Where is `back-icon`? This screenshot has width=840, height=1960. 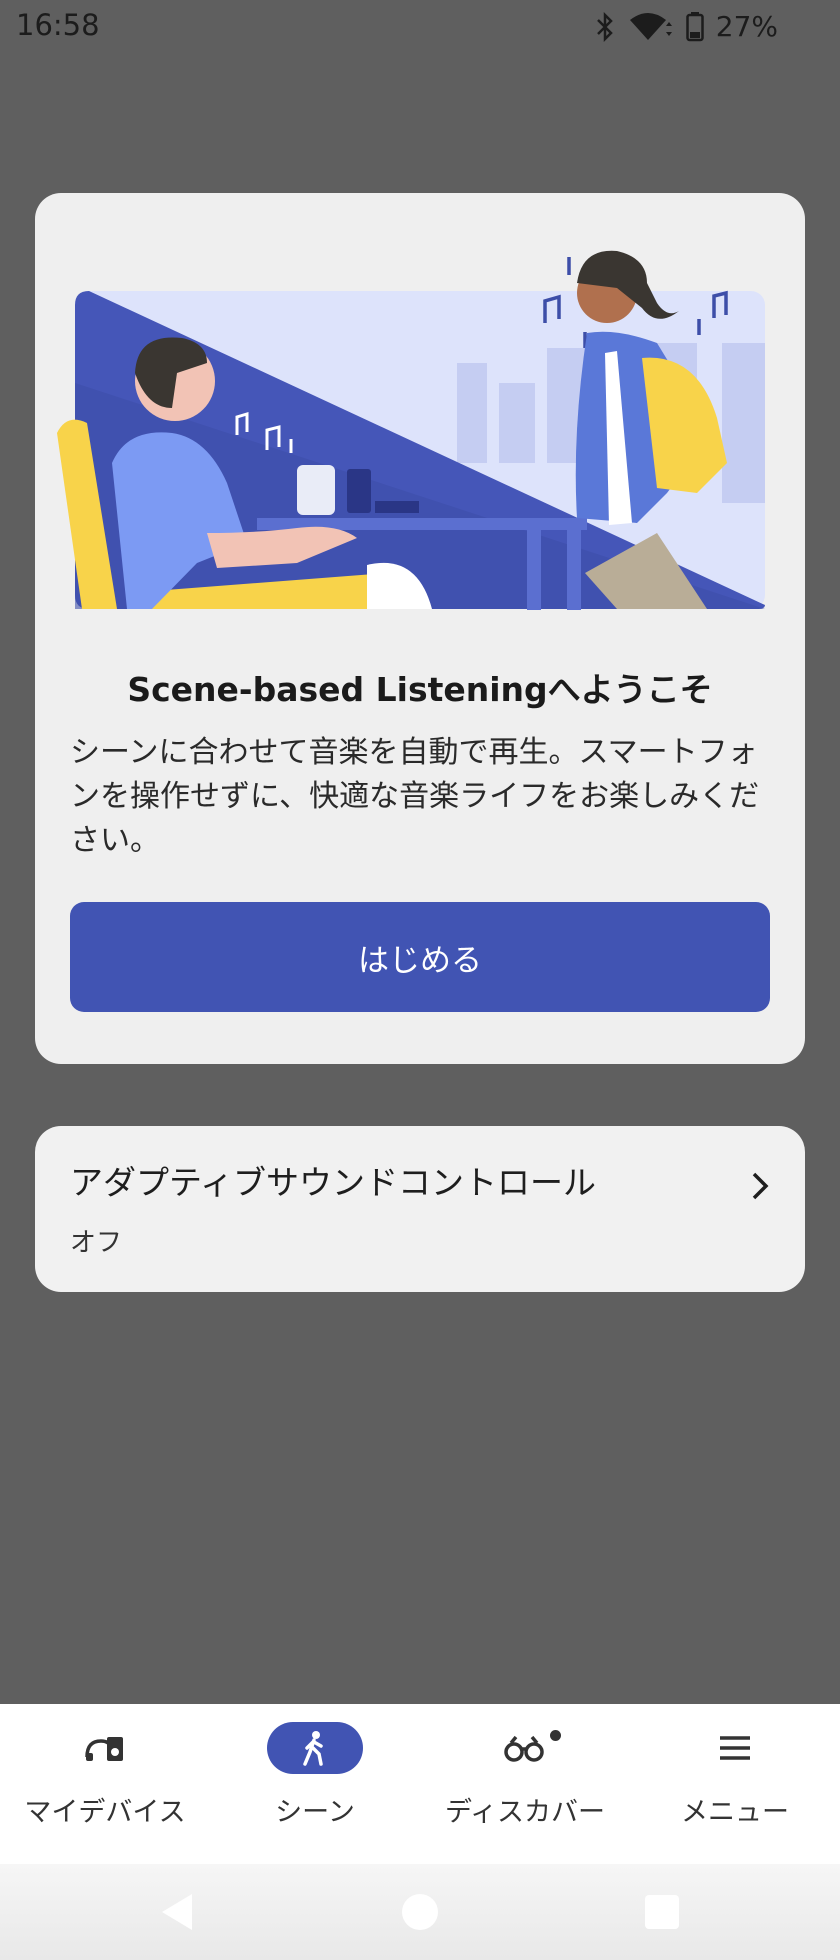 back-icon is located at coordinates (178, 1912).